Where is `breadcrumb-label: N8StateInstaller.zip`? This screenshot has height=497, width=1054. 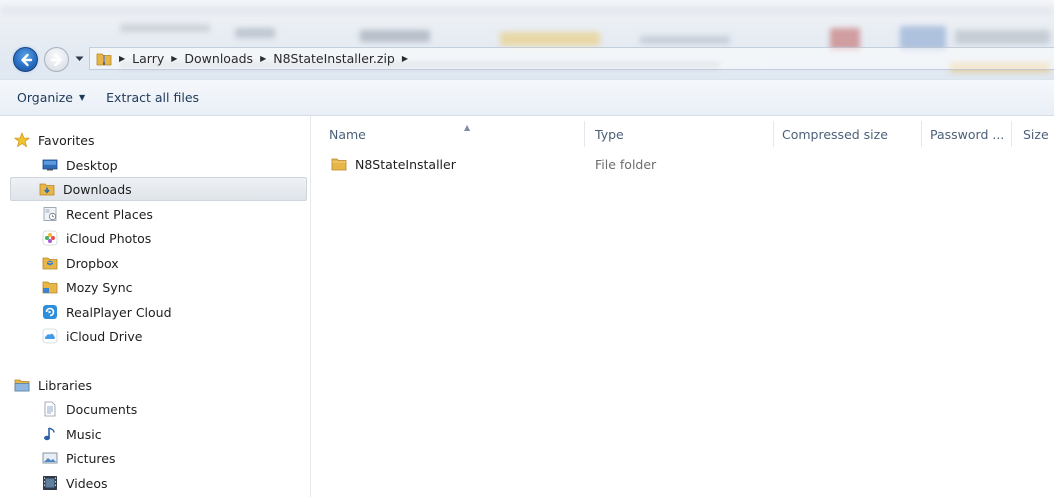 breadcrumb-label: N8StateInstaller.zip is located at coordinates (334, 58).